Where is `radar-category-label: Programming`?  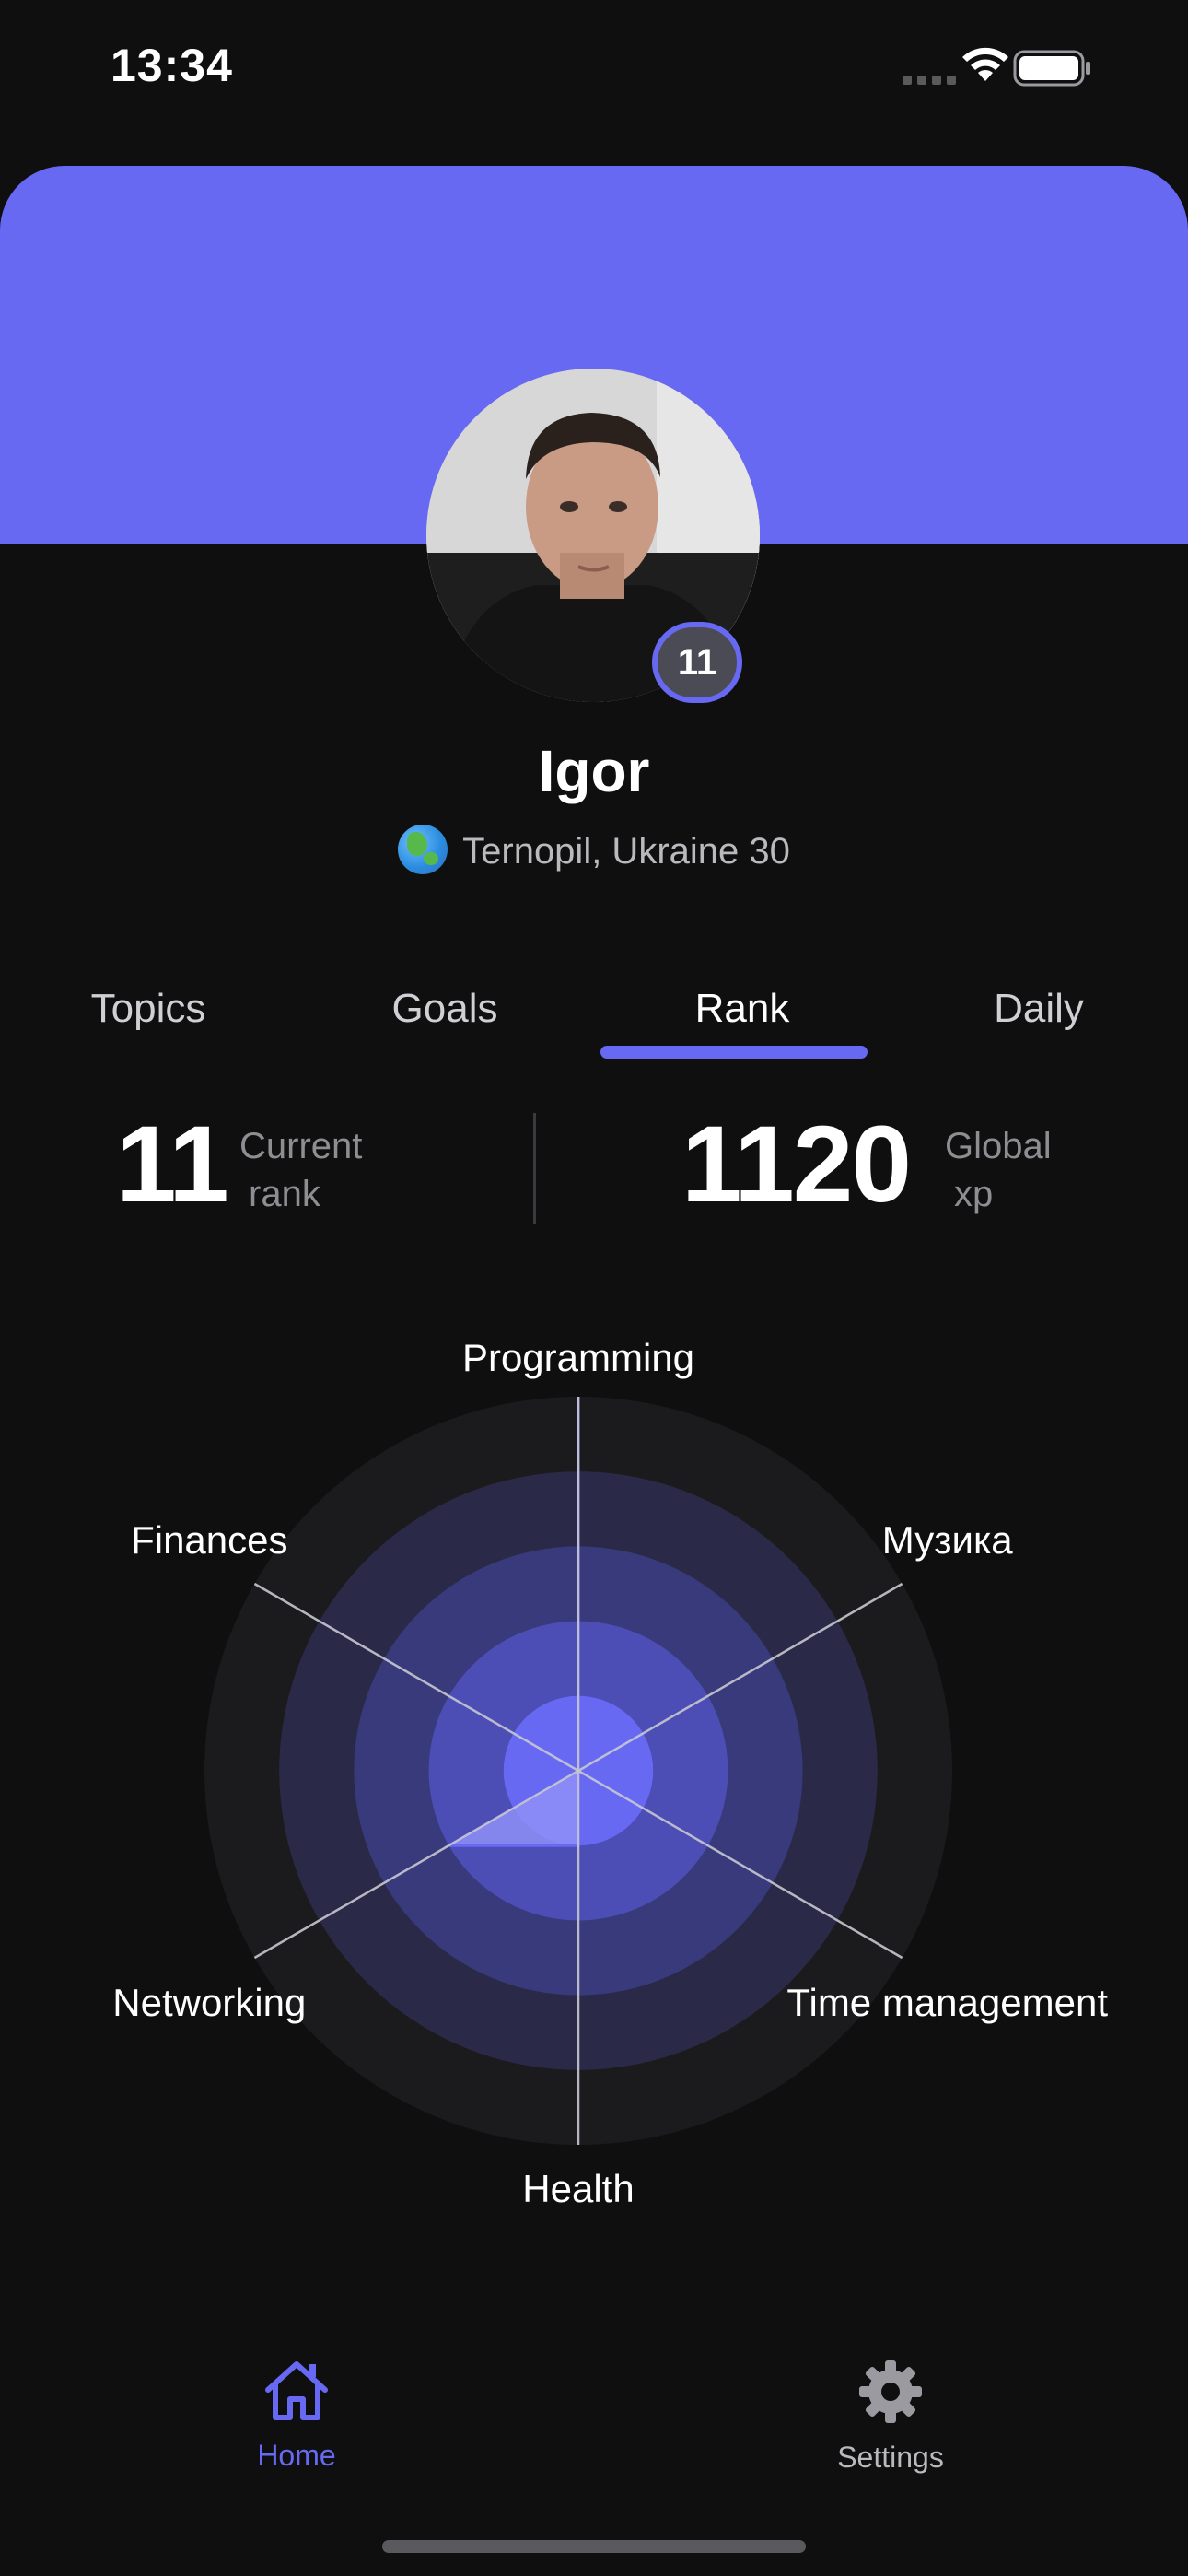
radar-category-label: Programming is located at coordinates (578, 1357).